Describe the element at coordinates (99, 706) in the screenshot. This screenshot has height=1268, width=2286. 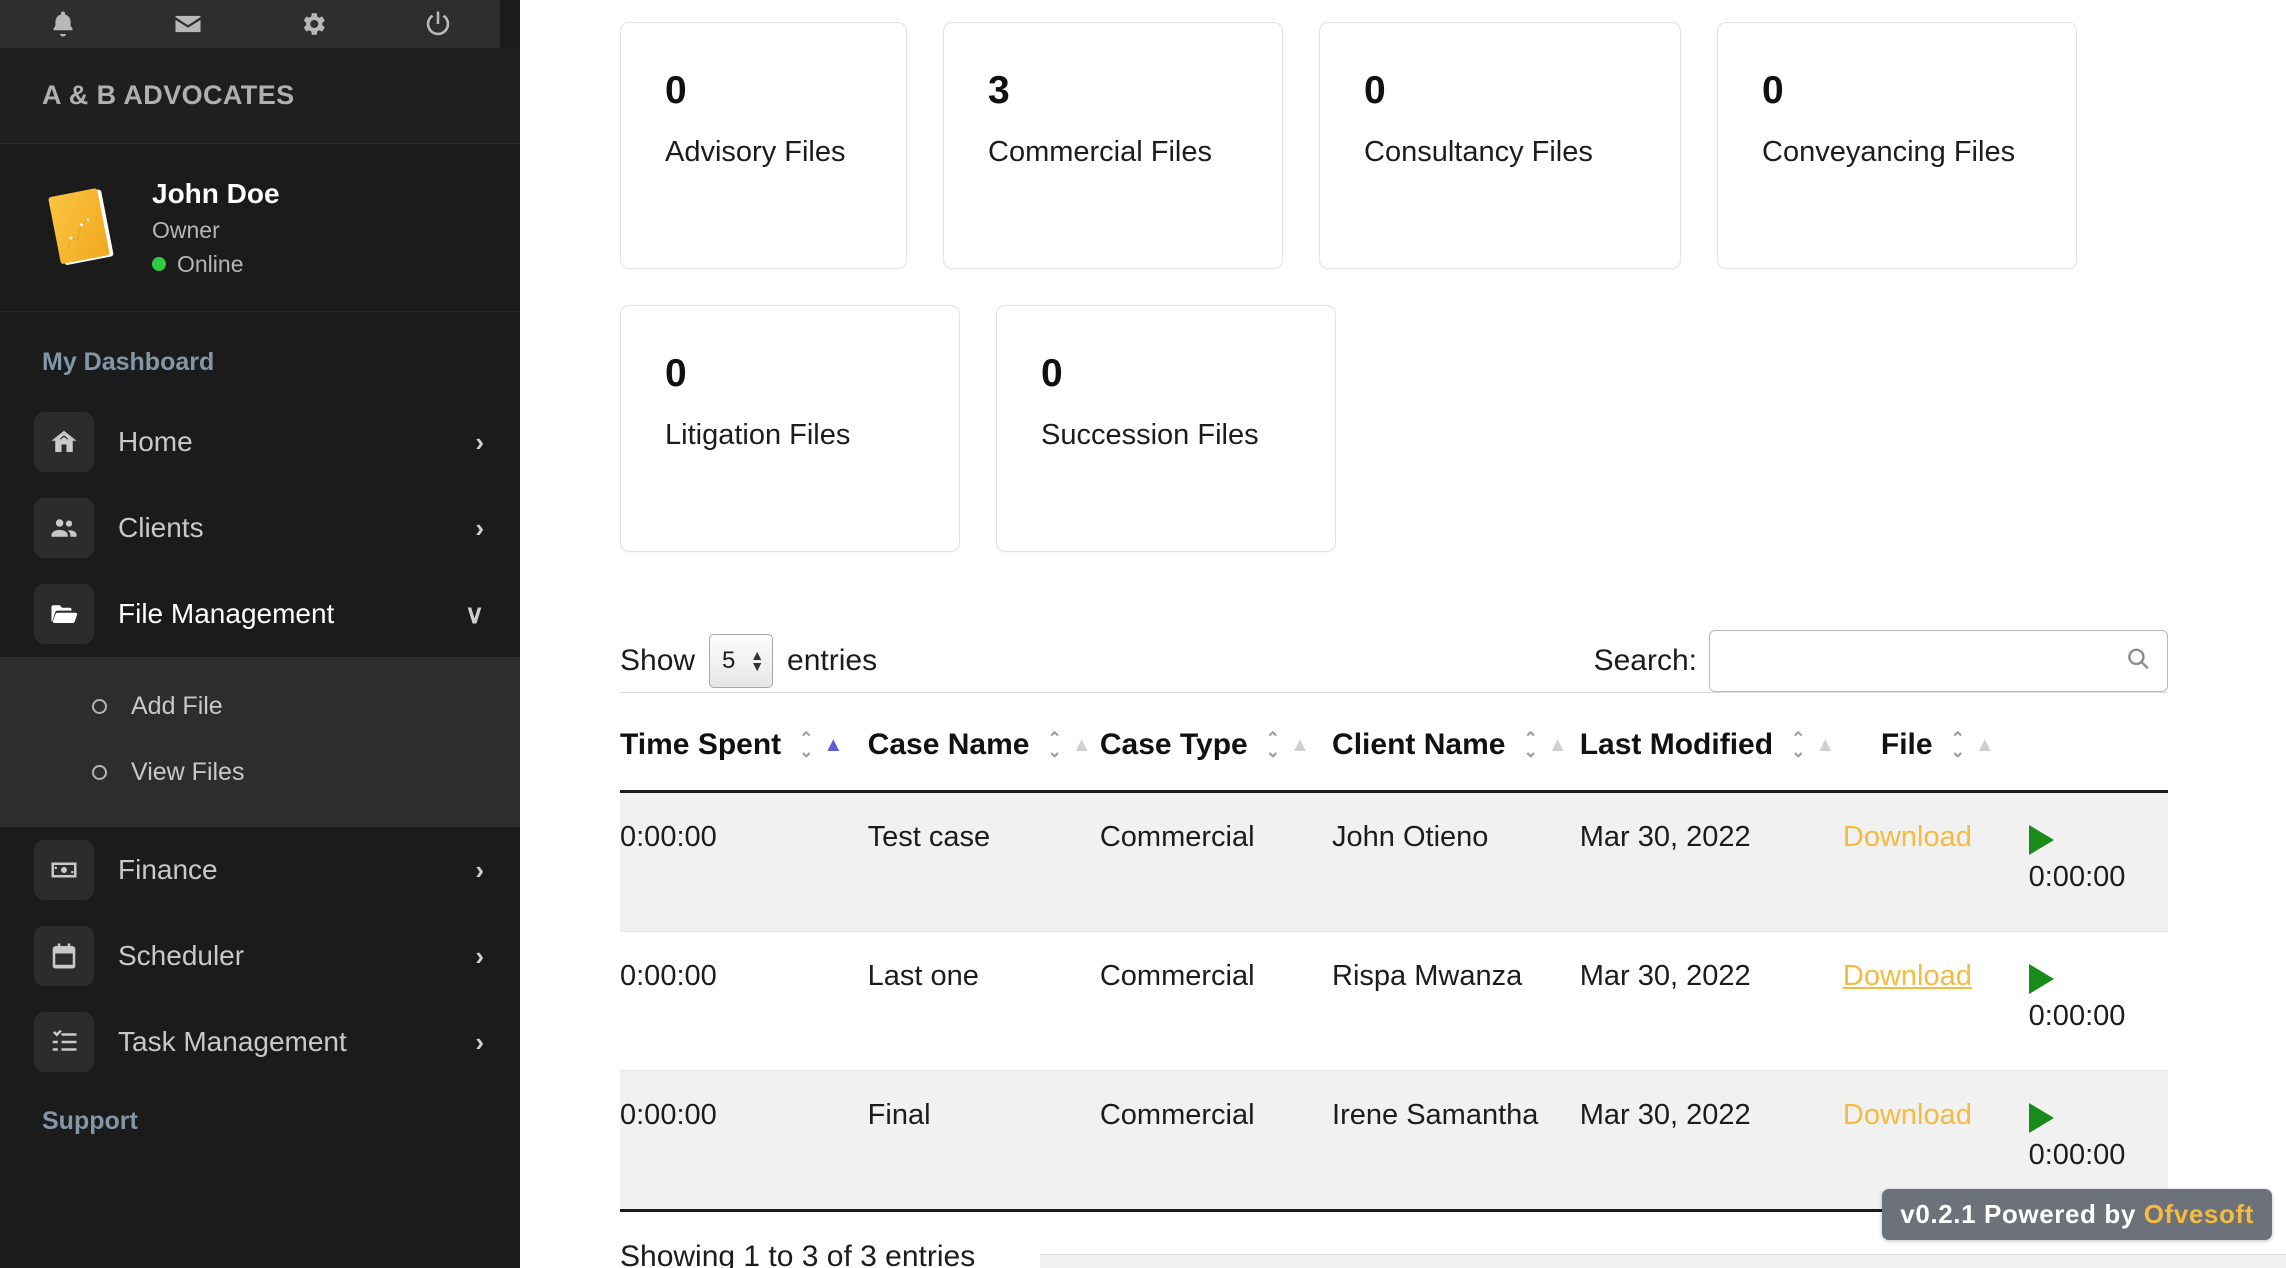
I see `circle-bullet-icon` at that location.